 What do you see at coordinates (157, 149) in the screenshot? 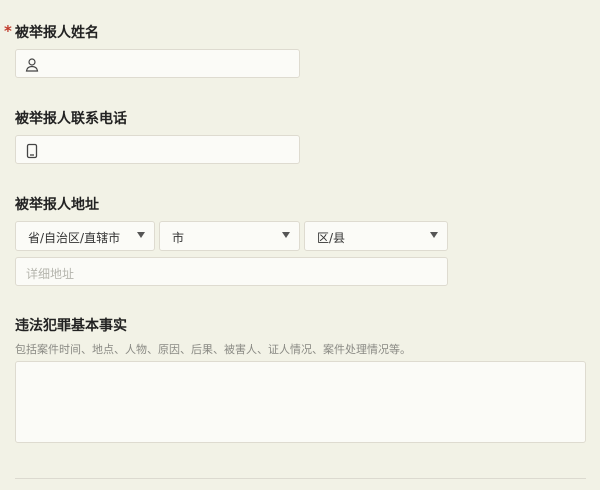
I see `phone-input` at bounding box center [157, 149].